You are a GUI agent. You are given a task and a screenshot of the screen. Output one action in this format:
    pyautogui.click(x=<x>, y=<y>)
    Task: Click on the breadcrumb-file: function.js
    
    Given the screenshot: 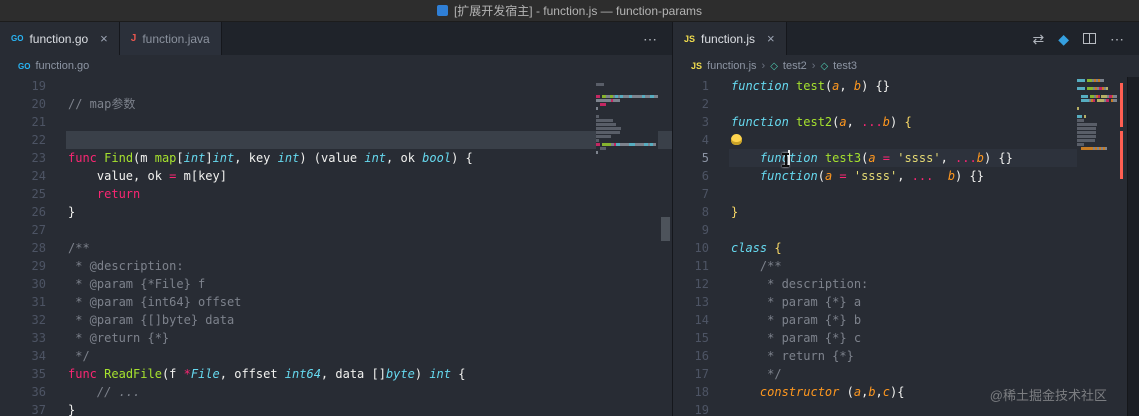 What is the action you would take?
    pyautogui.click(x=732, y=66)
    